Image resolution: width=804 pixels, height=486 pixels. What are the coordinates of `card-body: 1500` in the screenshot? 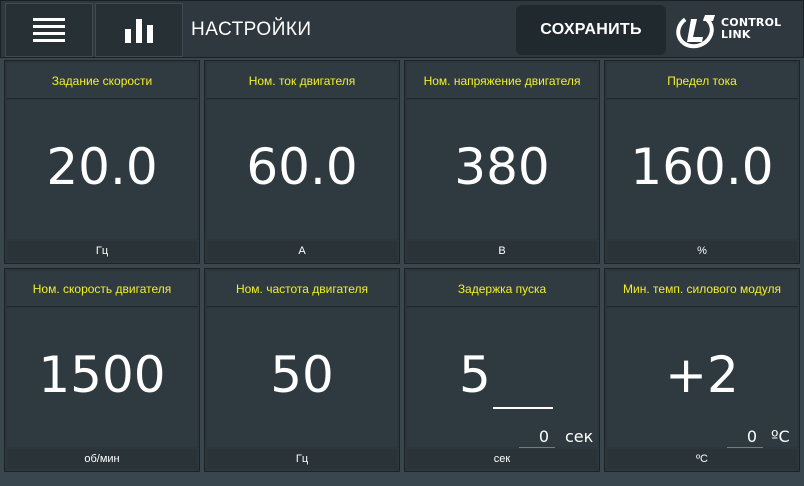 It's located at (102, 378).